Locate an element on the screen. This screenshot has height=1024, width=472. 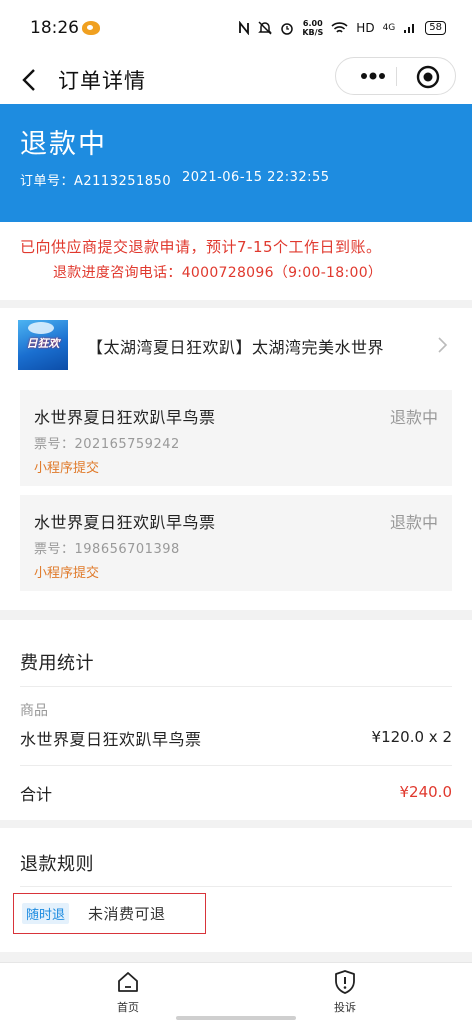
nfc-icon is located at coordinates (244, 28).